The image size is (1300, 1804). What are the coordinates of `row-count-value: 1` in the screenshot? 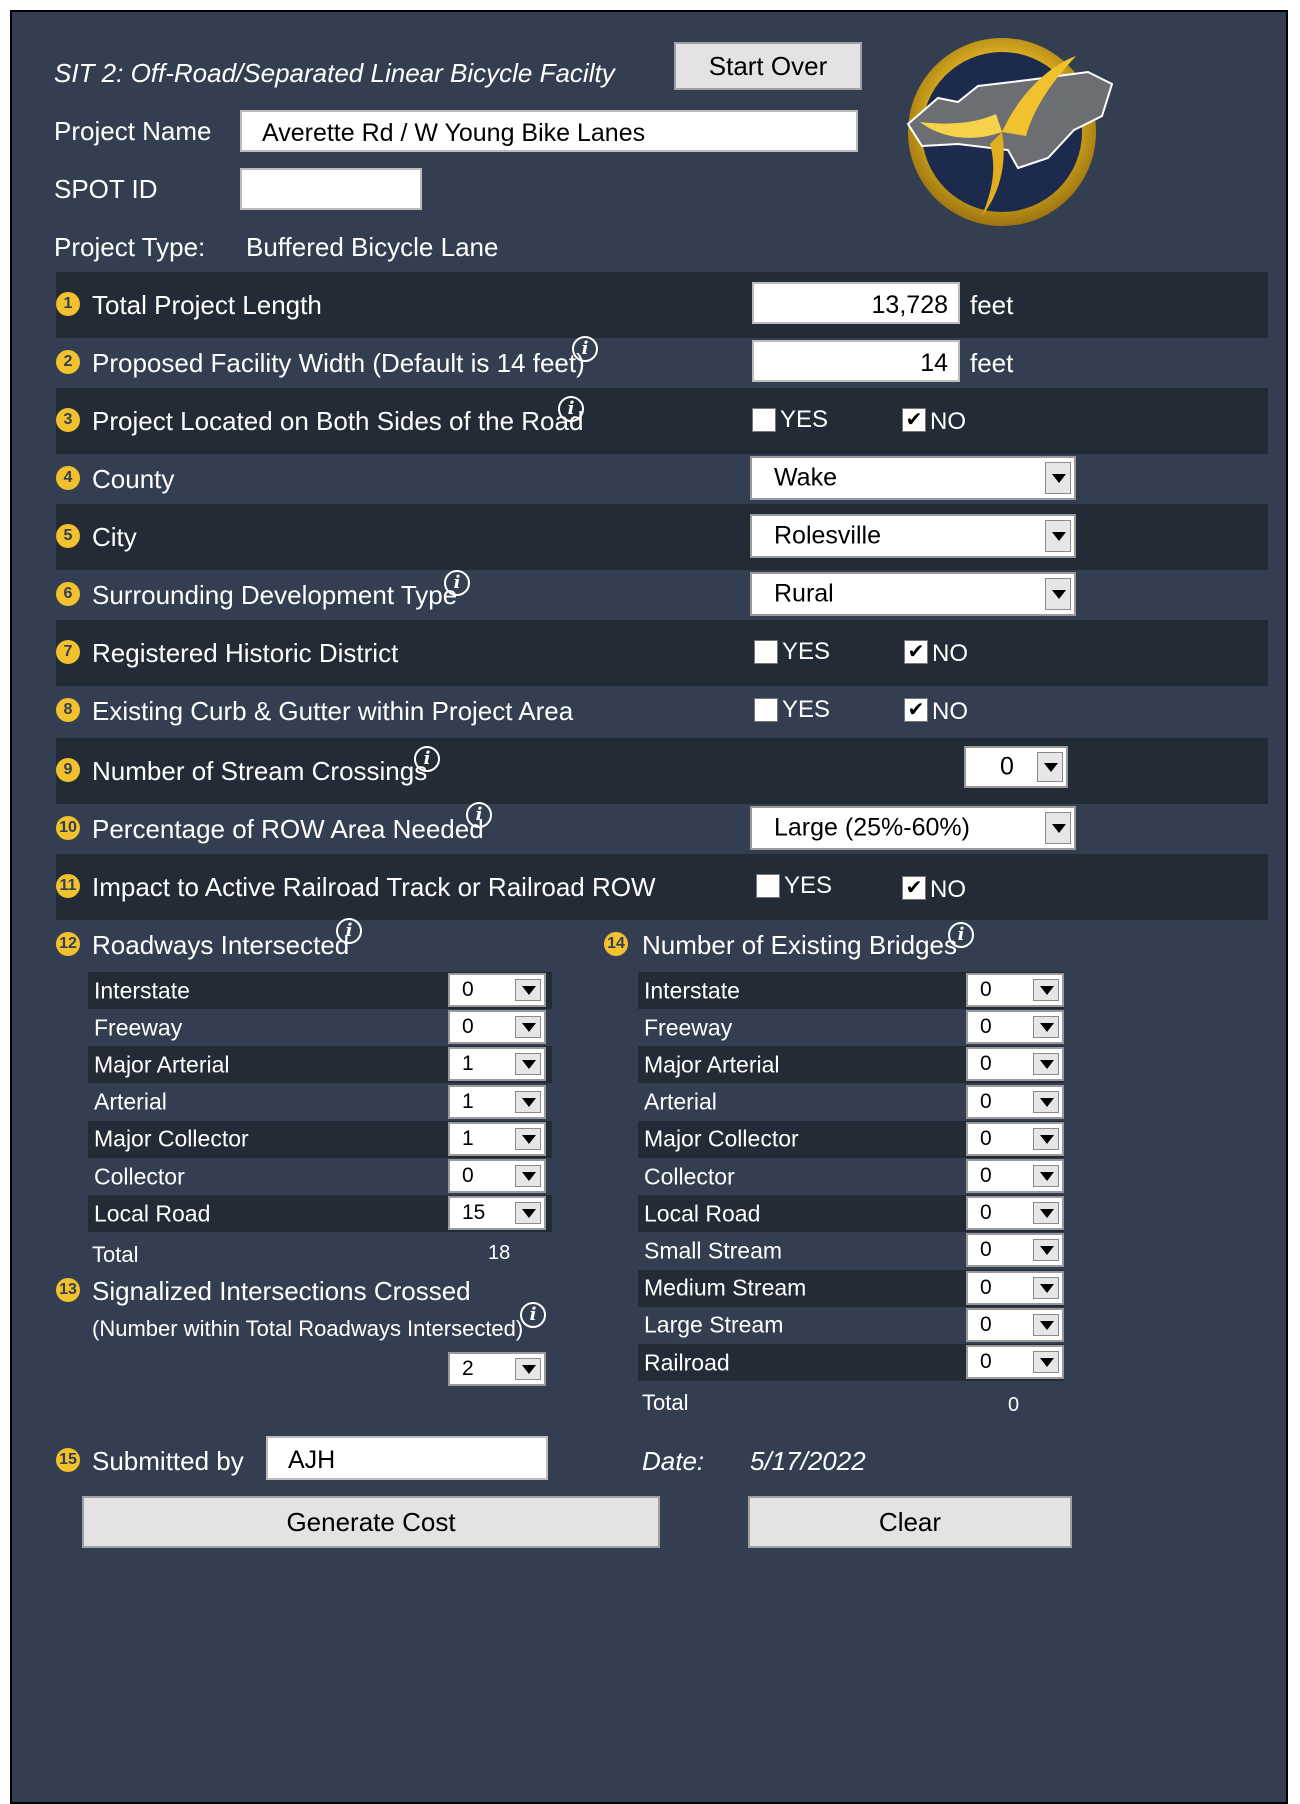 It's located at (468, 1064).